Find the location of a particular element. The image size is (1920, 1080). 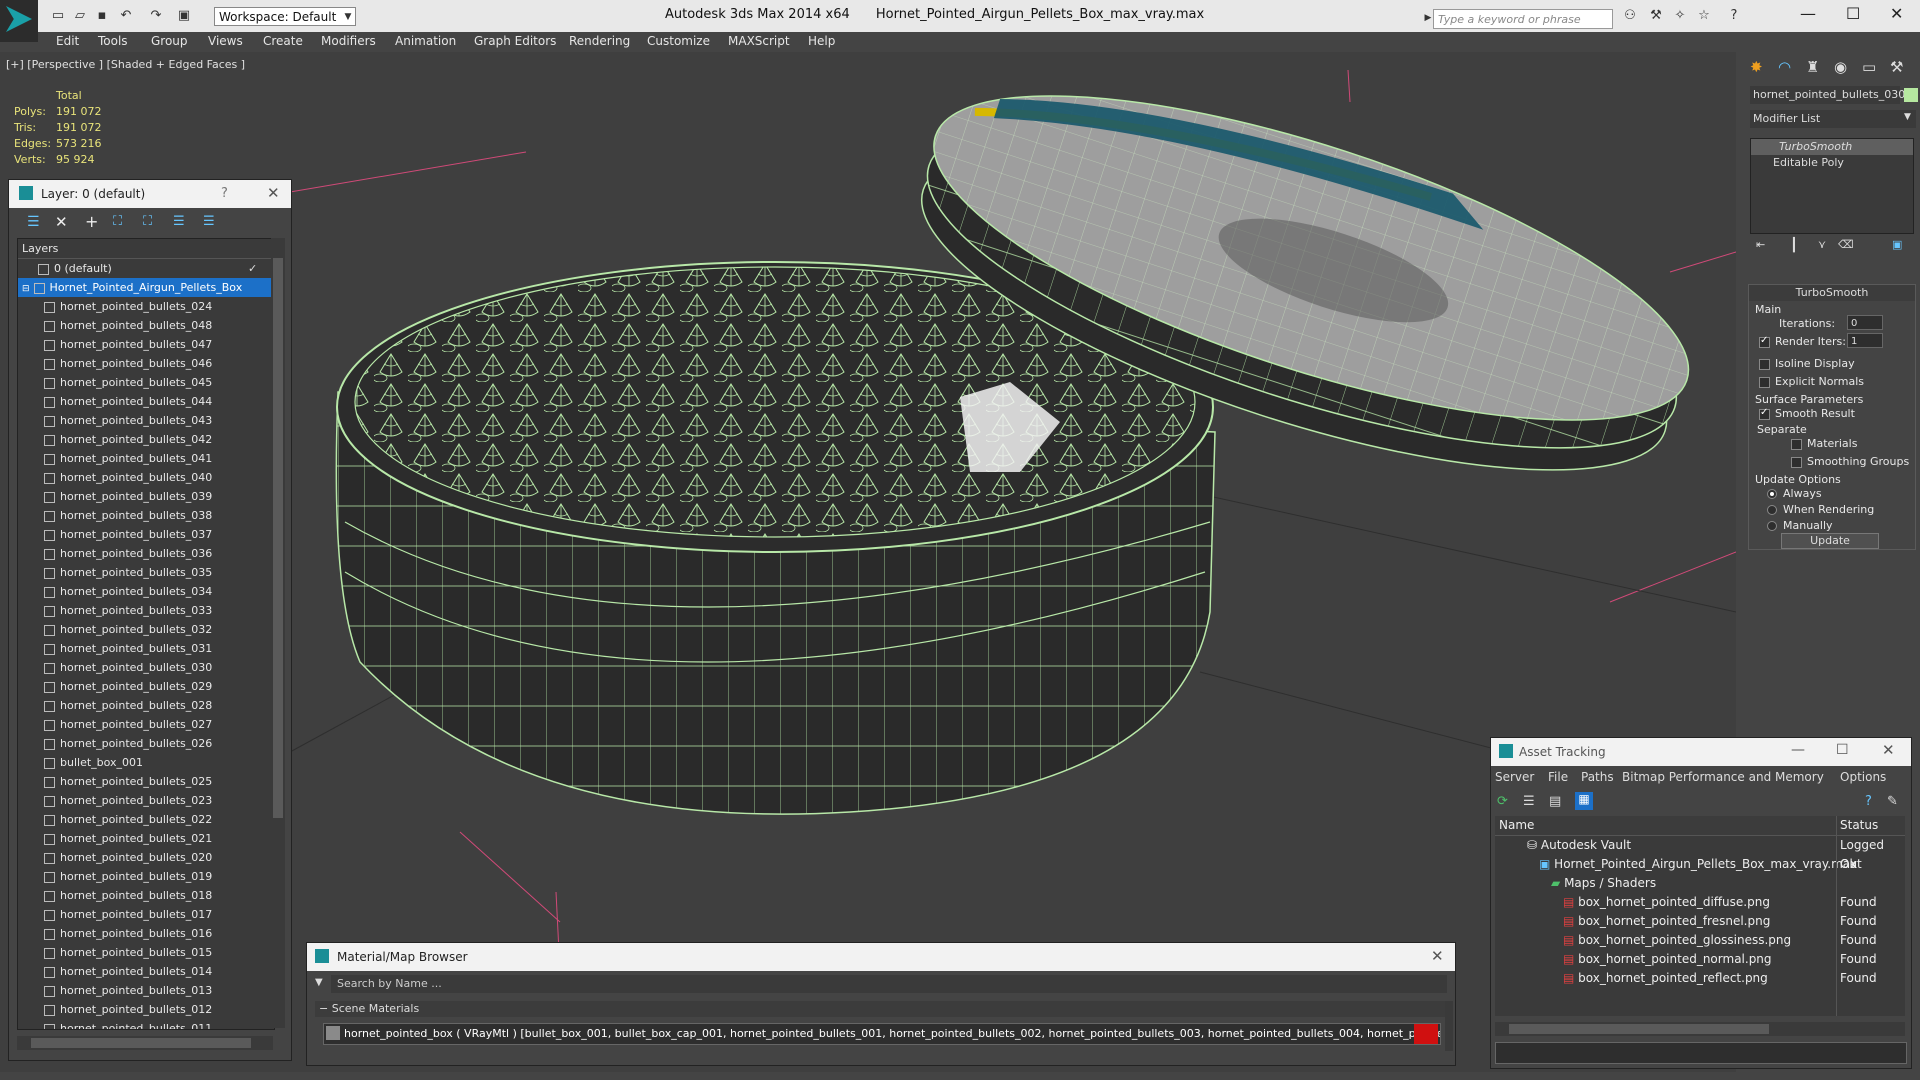

layer-settings-icon: ☰ is located at coordinates (33, 222).